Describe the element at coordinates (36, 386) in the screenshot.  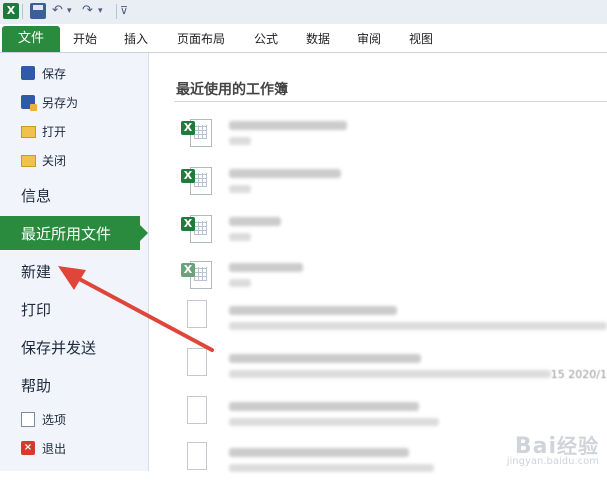
I see `nav-help-label: 帮助` at that location.